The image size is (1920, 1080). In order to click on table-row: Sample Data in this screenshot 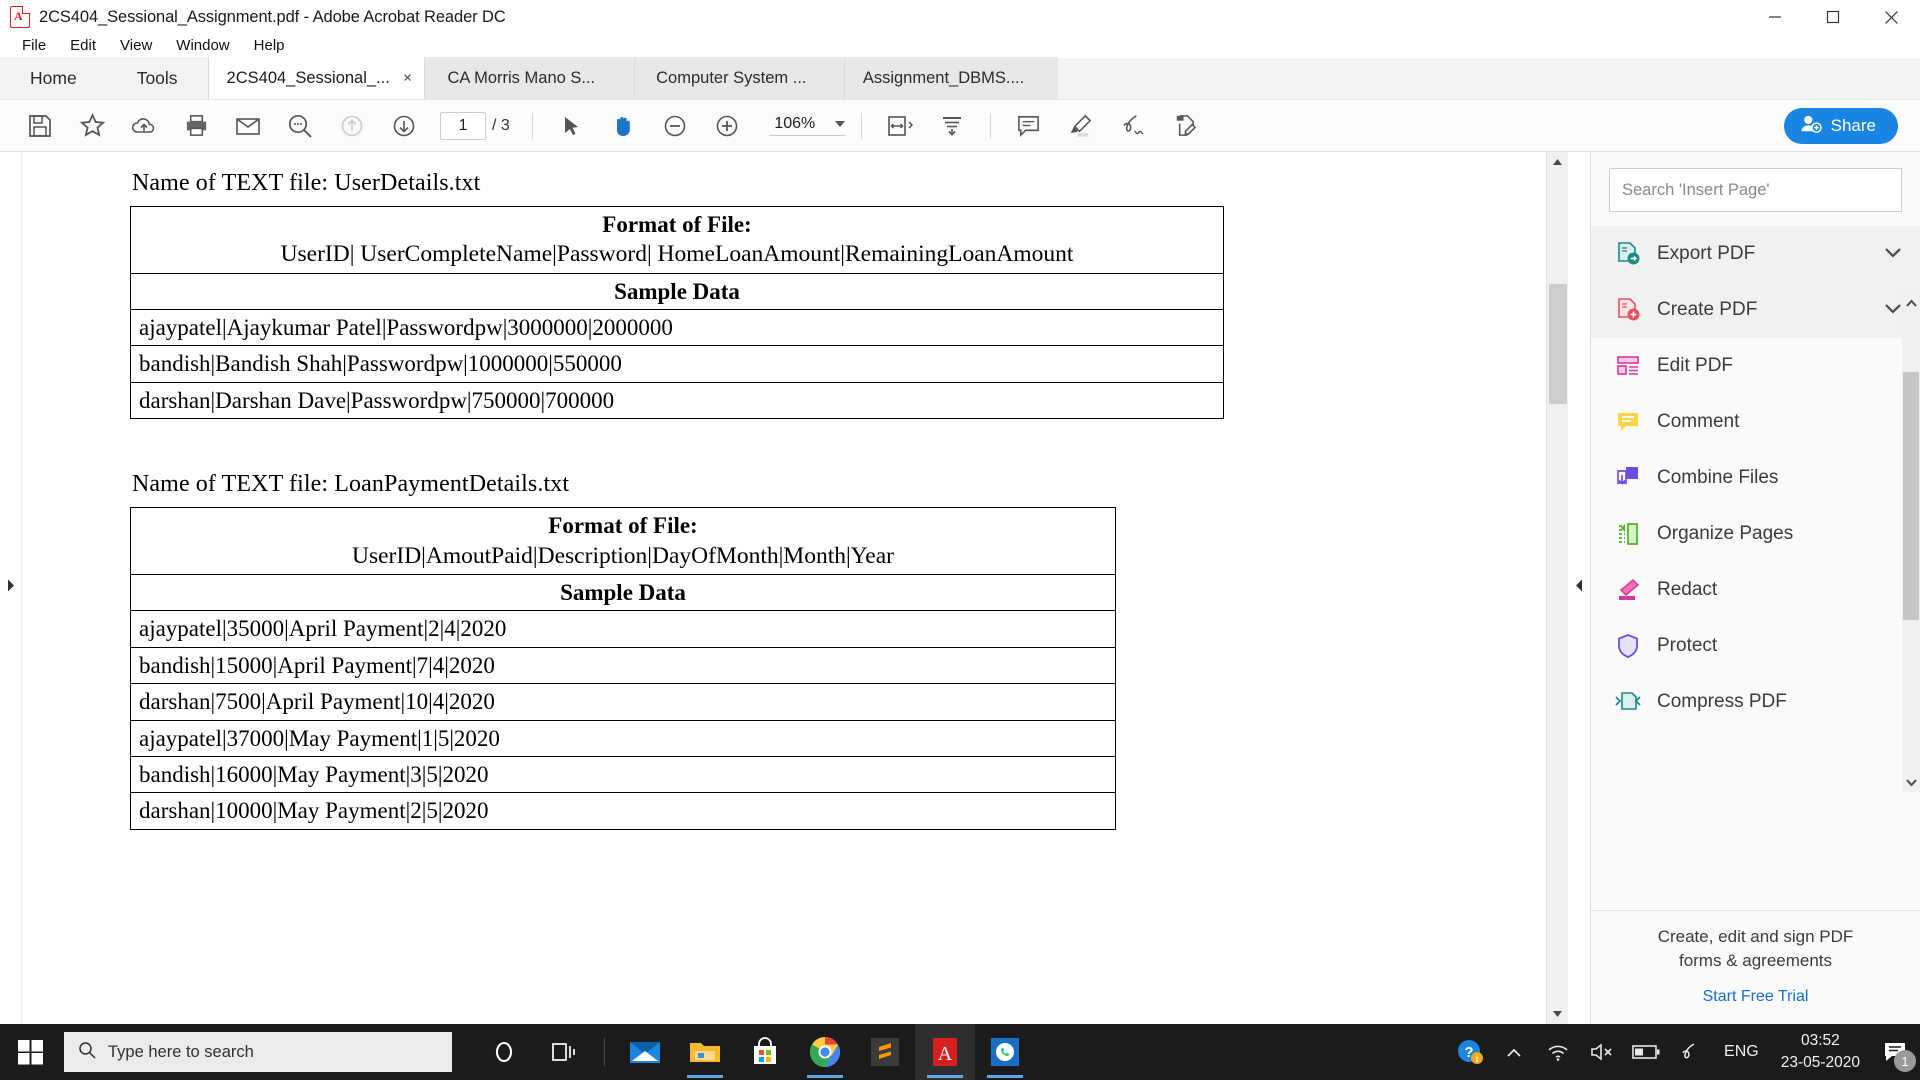, I will do `click(677, 291)`.